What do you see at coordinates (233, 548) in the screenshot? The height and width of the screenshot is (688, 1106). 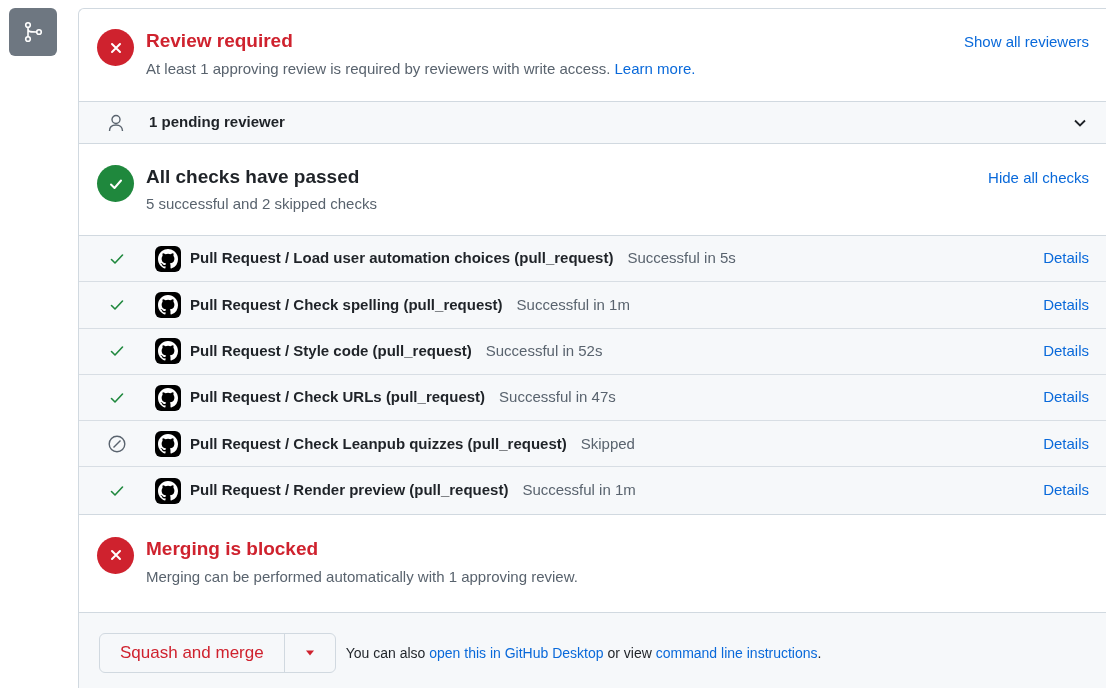 I see `merge-title: Merging is blocked` at bounding box center [233, 548].